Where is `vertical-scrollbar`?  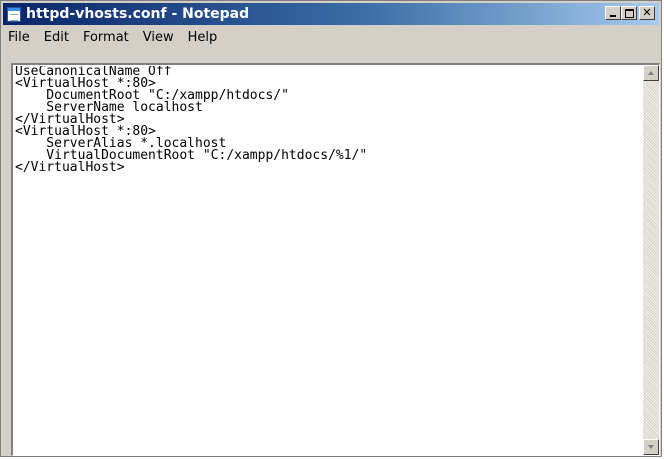
vertical-scrollbar is located at coordinates (651, 260).